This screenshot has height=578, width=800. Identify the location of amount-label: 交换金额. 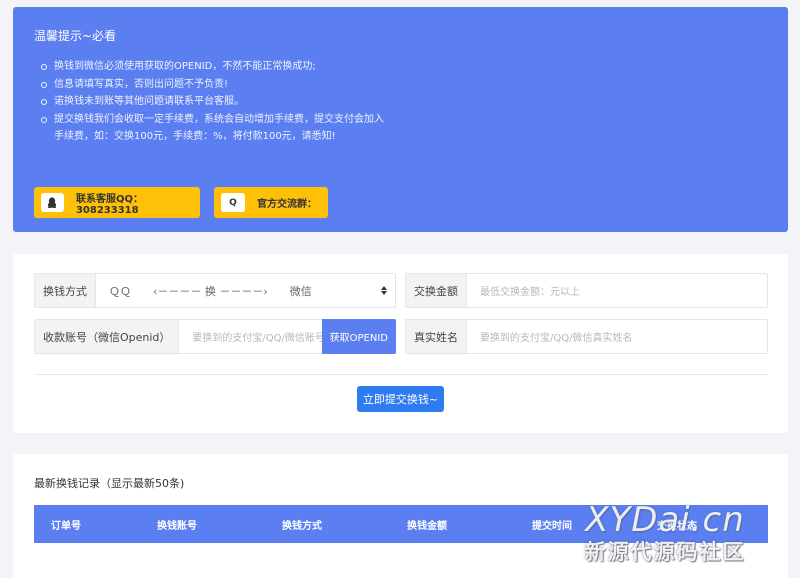
(436, 290).